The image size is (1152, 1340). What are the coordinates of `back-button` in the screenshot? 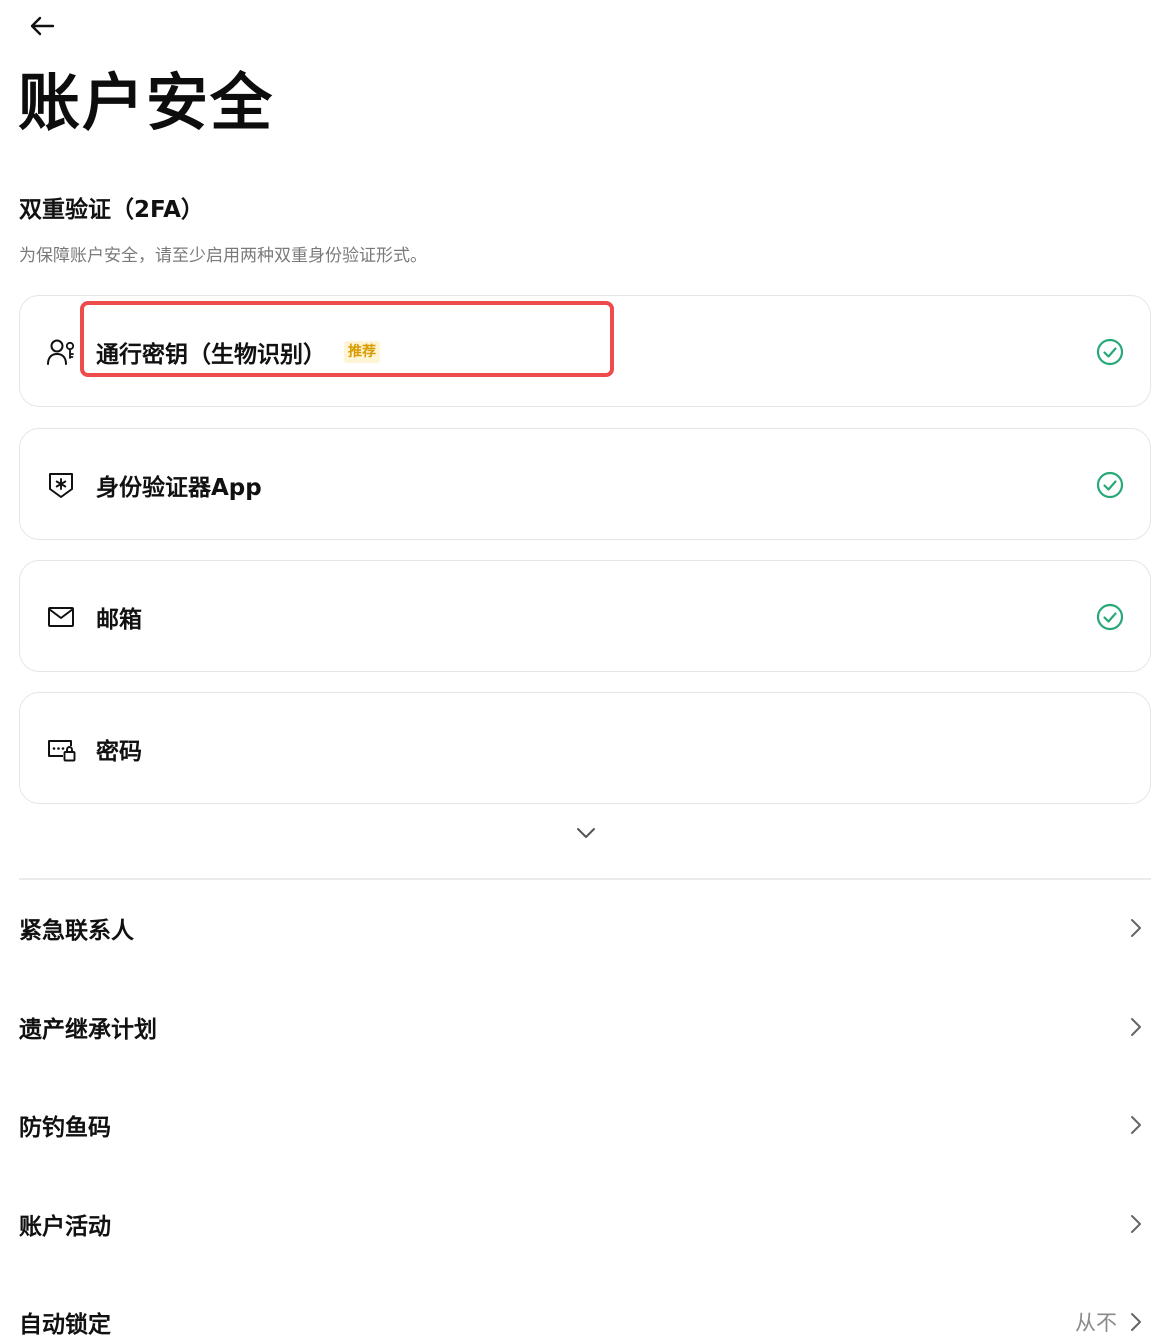 It's located at (42, 26).